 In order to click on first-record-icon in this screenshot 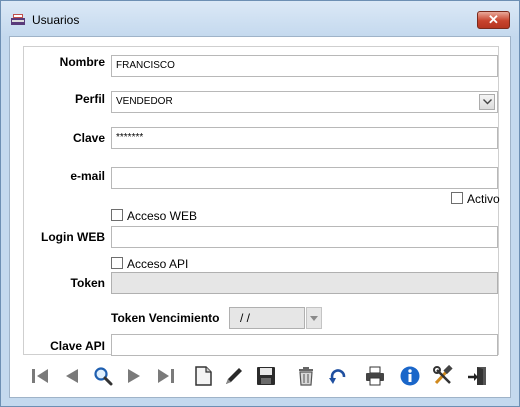, I will do `click(40, 376)`.